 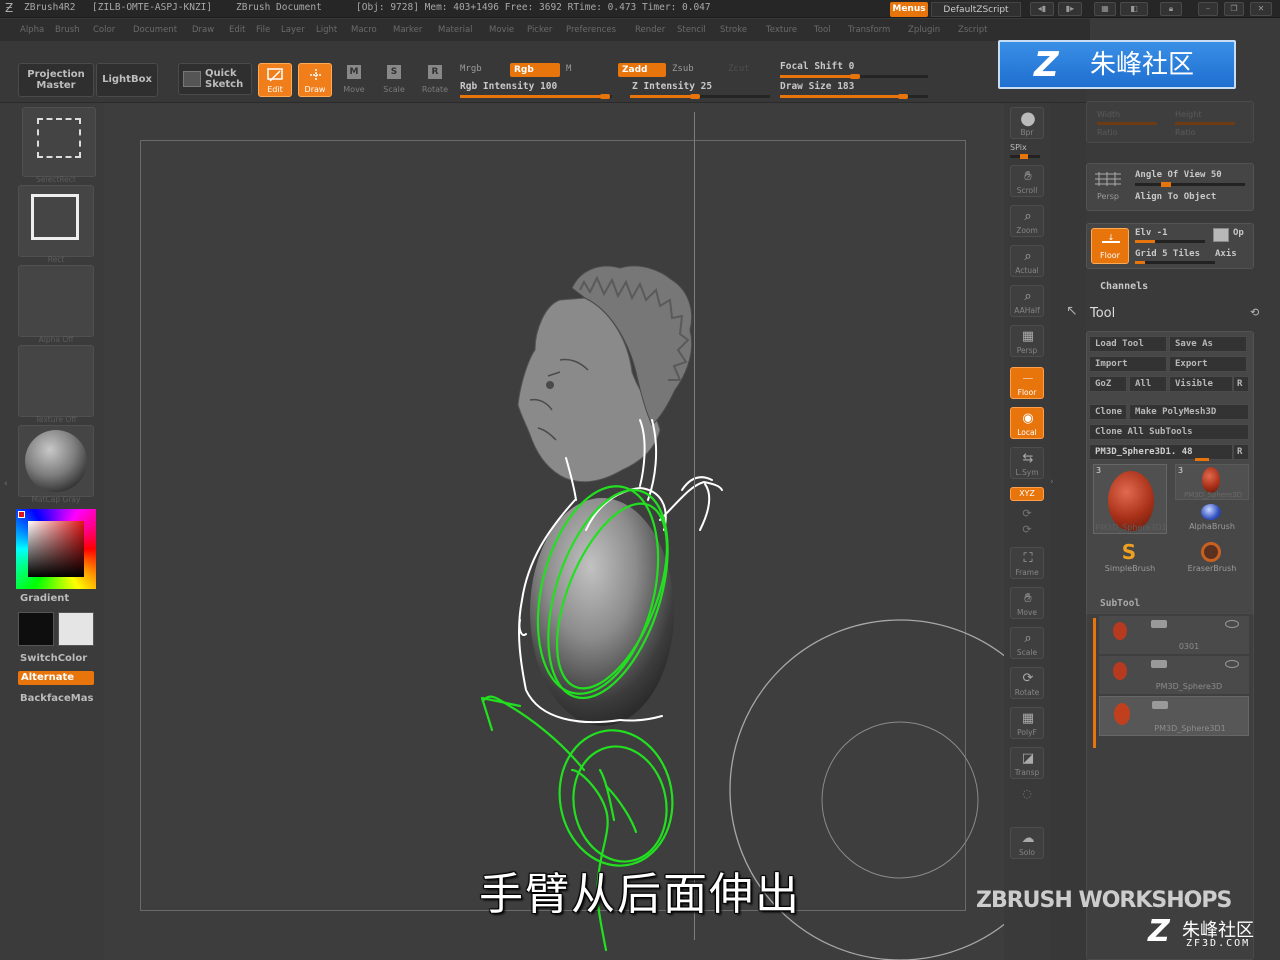 What do you see at coordinates (1129, 552) in the screenshot?
I see `simplebrush-icon: S` at bounding box center [1129, 552].